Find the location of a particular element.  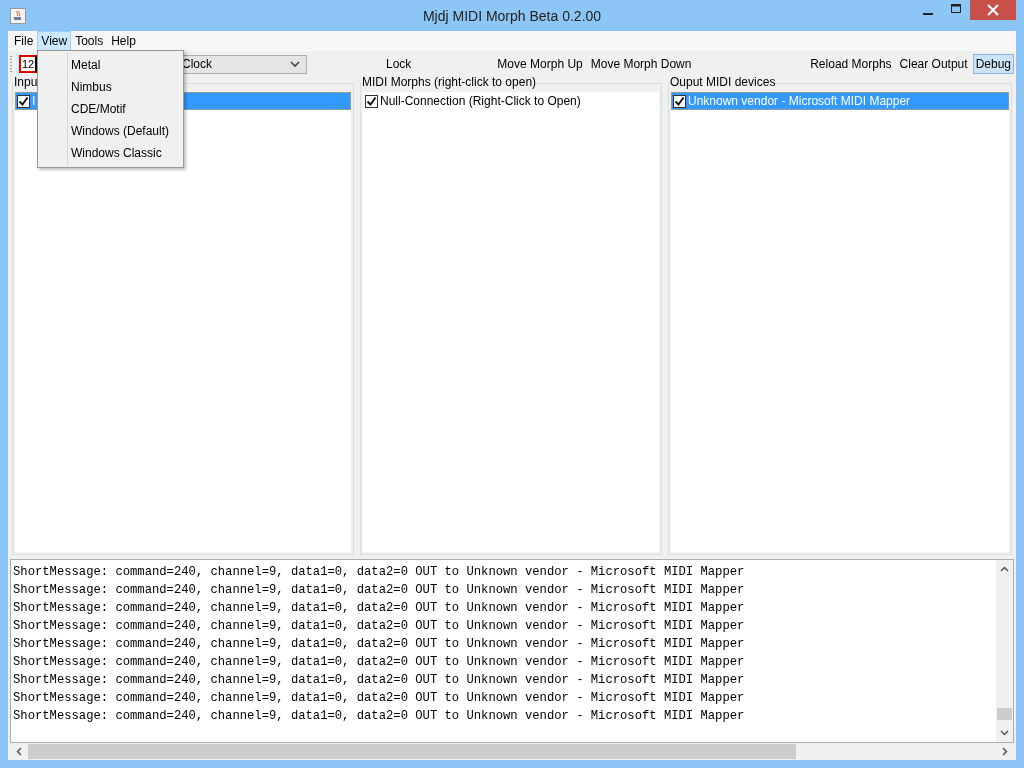

panel-title: MIDI Morphs (right-click to open) is located at coordinates (449, 82).